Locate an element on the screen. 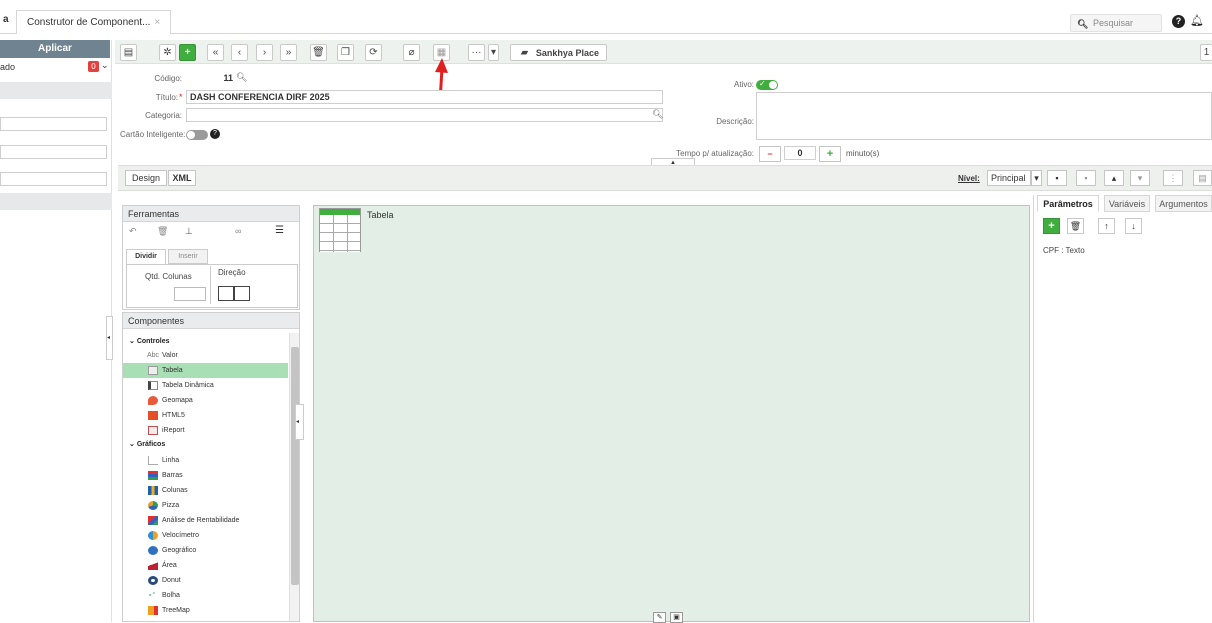  gear-icon: ✲ is located at coordinates (167, 52).